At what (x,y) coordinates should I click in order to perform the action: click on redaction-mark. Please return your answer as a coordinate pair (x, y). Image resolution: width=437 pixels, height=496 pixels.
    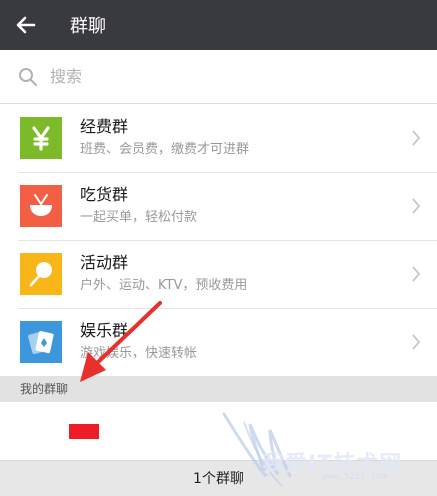
    Looking at the image, I should click on (84, 431).